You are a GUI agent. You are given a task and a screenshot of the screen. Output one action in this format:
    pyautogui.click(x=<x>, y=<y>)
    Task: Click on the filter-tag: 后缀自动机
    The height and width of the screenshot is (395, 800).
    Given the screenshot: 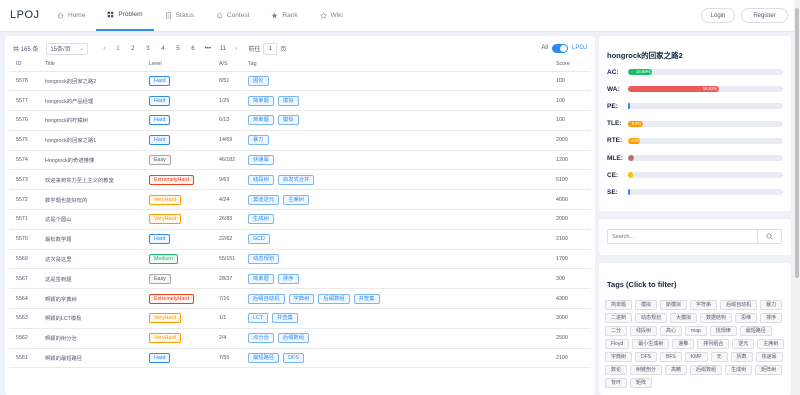 What is the action you would take?
    pyautogui.click(x=739, y=305)
    